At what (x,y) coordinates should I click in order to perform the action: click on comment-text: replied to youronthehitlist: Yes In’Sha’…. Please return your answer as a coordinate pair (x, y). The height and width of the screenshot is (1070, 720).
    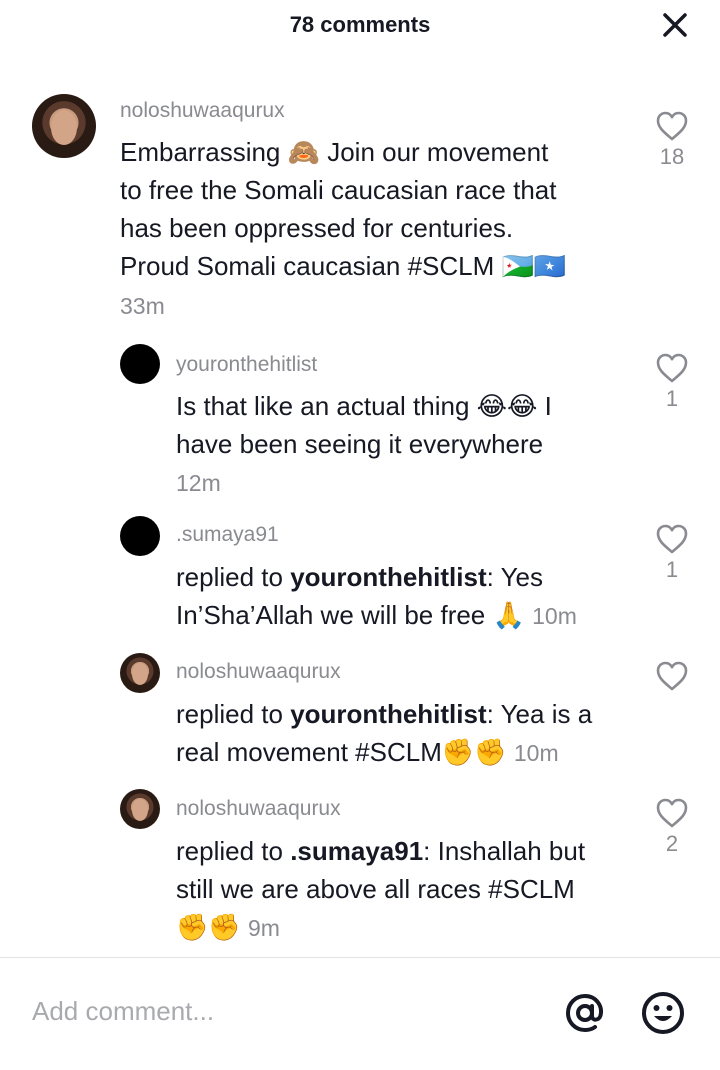
    Looking at the image, I should click on (411, 596).